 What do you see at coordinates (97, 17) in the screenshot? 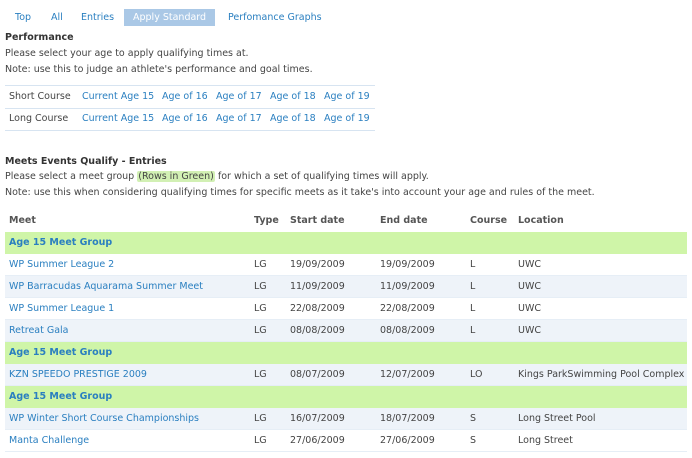
I see `tab-entries: Entries` at bounding box center [97, 17].